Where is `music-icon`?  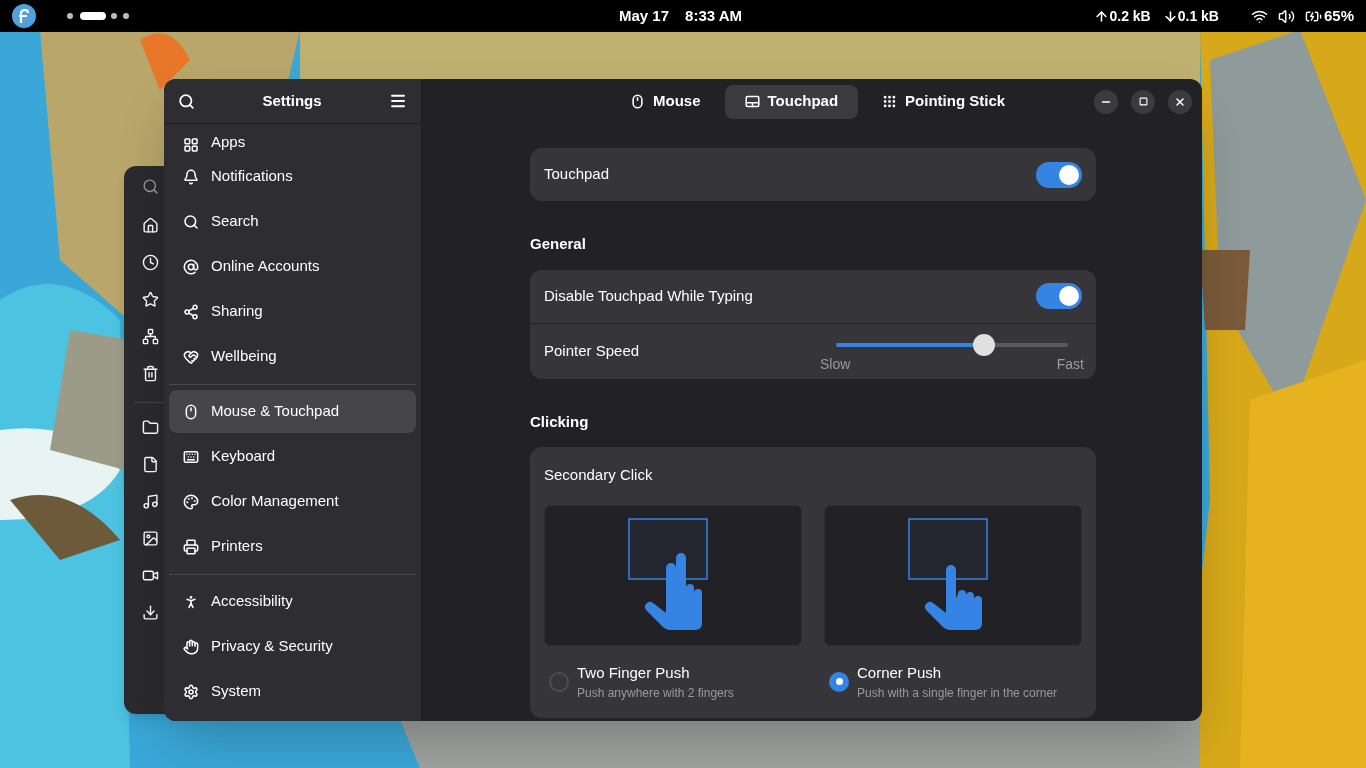 music-icon is located at coordinates (150, 501).